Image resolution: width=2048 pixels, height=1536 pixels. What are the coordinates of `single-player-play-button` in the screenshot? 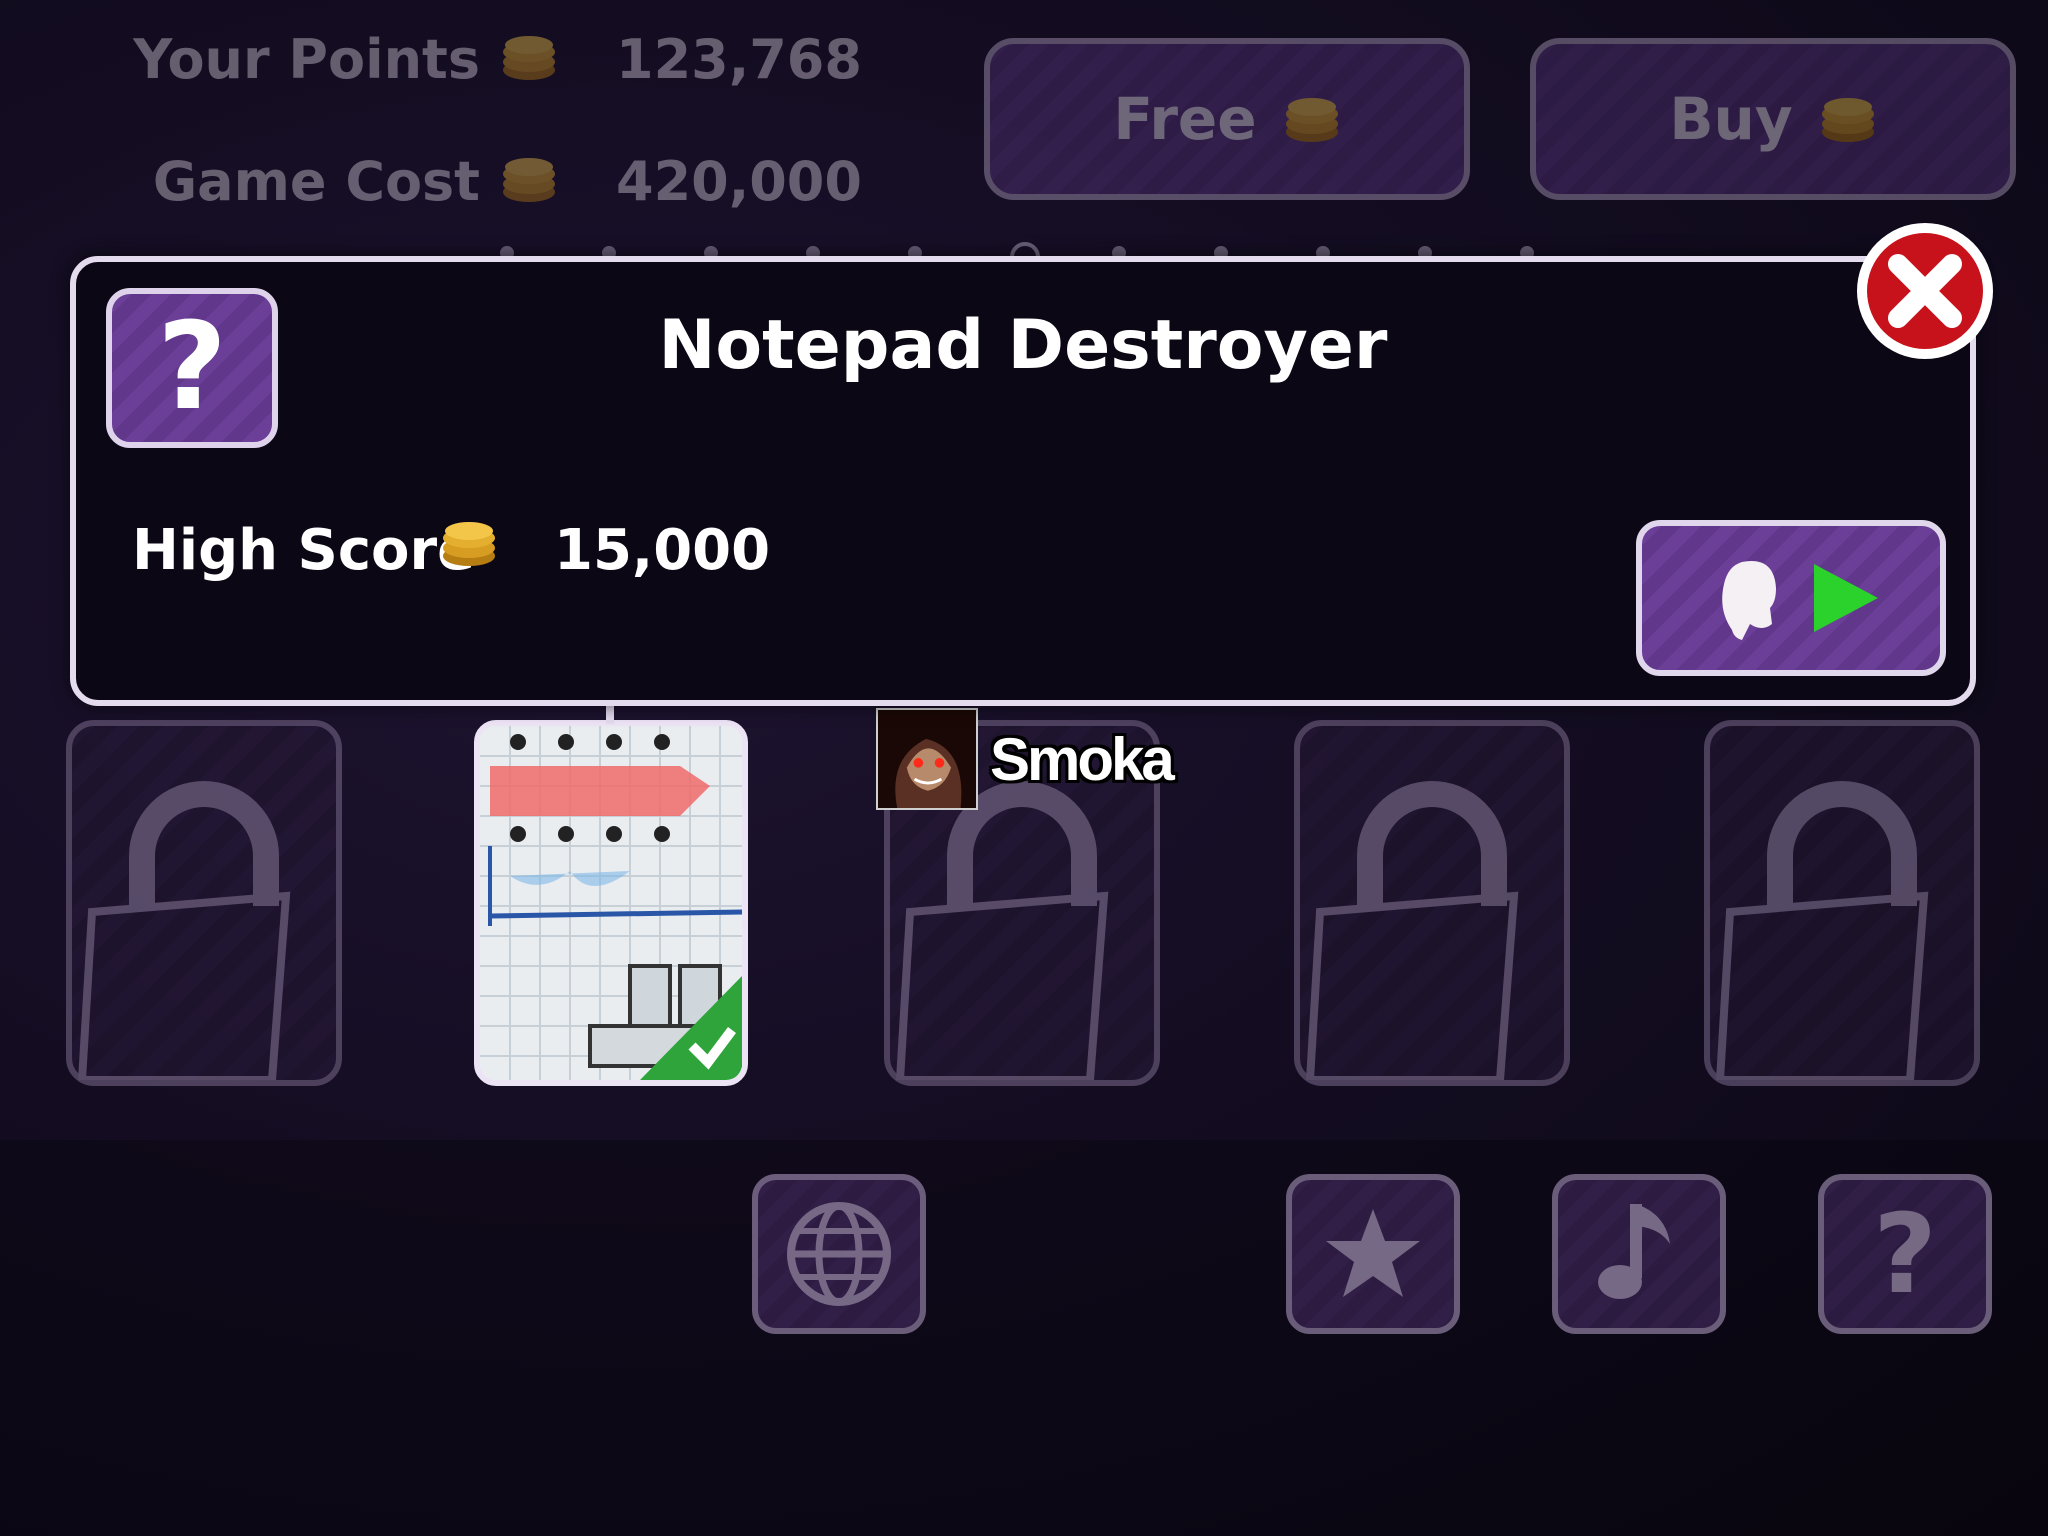 It's located at (1791, 598).